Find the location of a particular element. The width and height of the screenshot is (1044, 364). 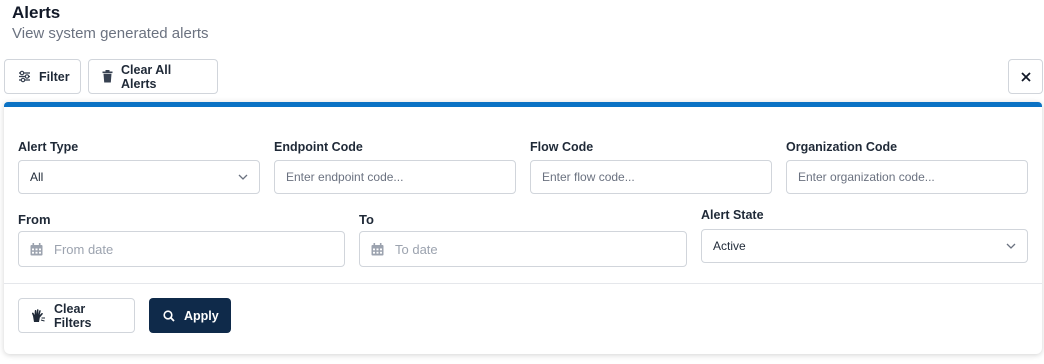

clear-all-alerts-label: Clear All Alerts is located at coordinates (146, 76).